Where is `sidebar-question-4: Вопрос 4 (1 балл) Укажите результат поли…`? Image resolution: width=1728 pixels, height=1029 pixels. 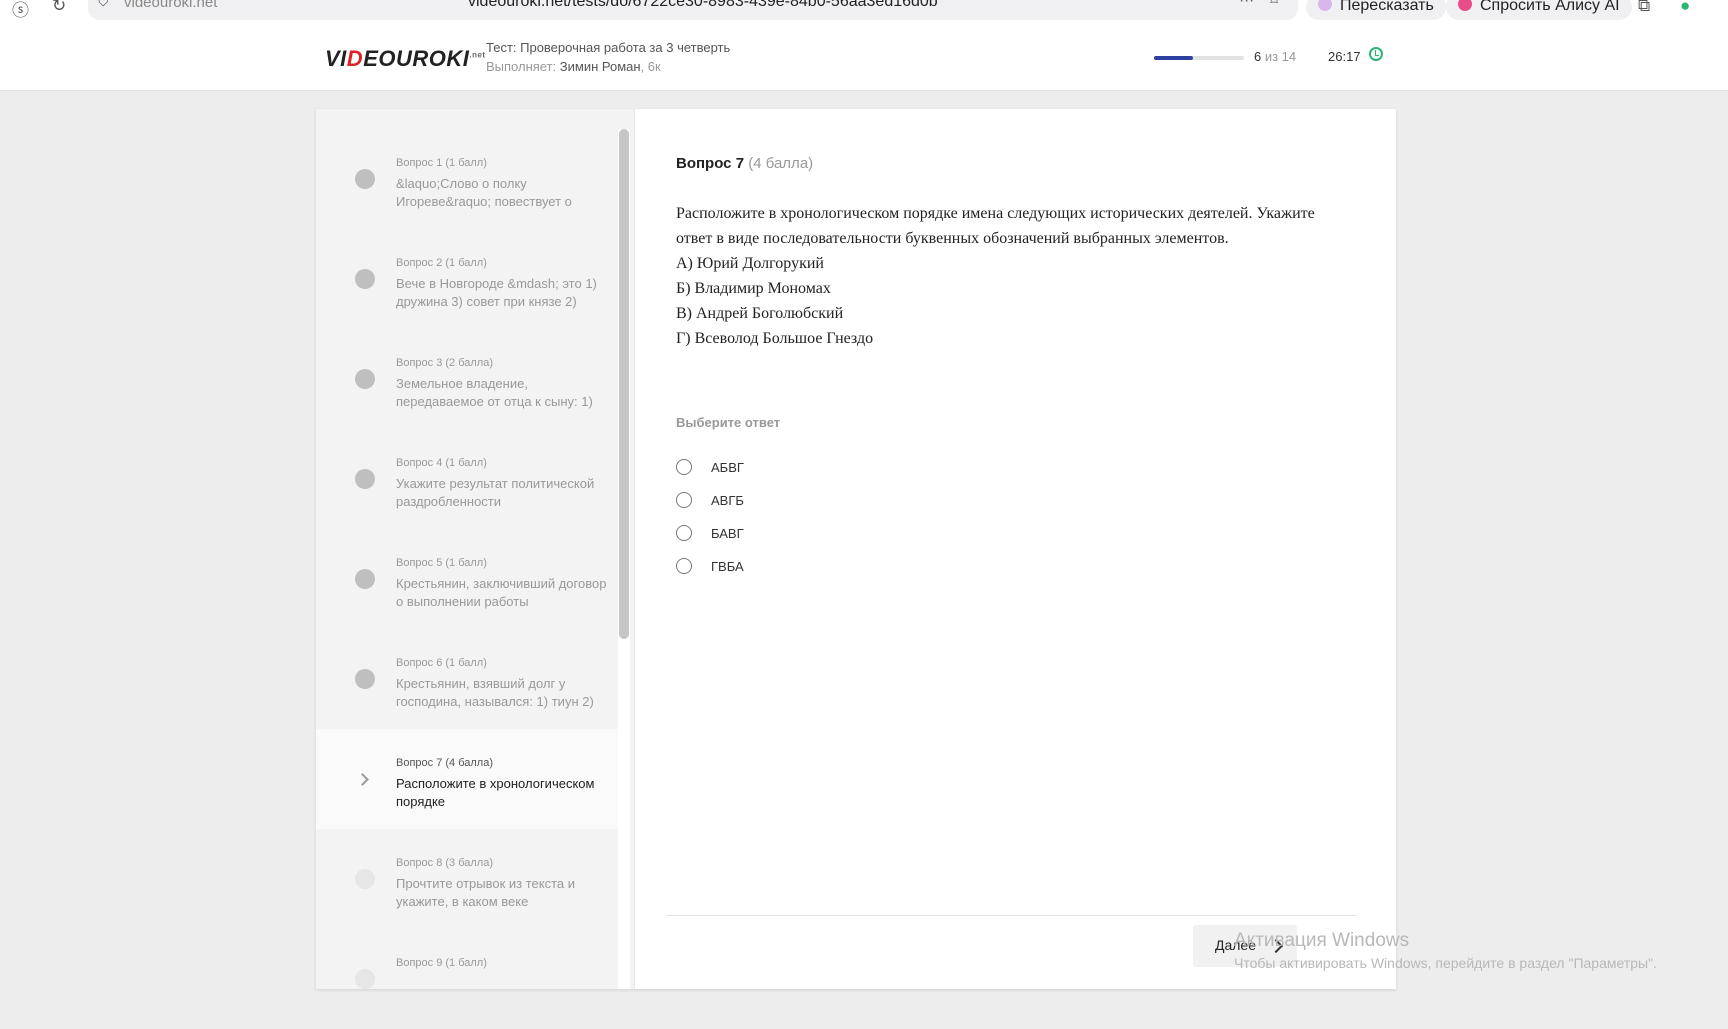
sidebar-question-4: Вопрос 4 (1 балл) Укажите результат поли… is located at coordinates (467, 479).